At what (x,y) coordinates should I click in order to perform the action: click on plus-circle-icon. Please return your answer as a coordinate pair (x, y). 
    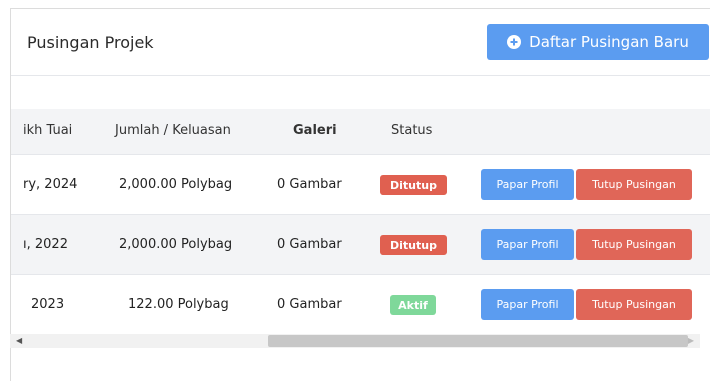
    Looking at the image, I should click on (514, 42).